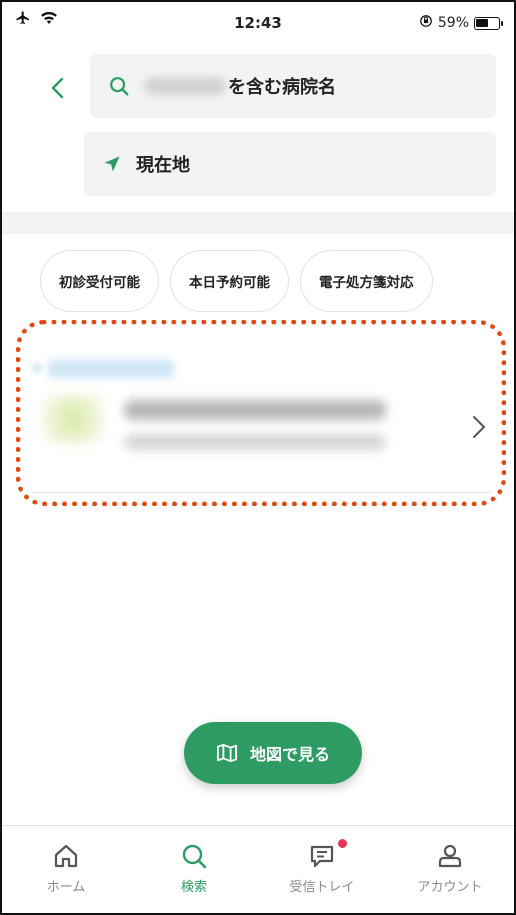  What do you see at coordinates (66, 887) in the screenshot?
I see `tab-home-label: ホーム` at bounding box center [66, 887].